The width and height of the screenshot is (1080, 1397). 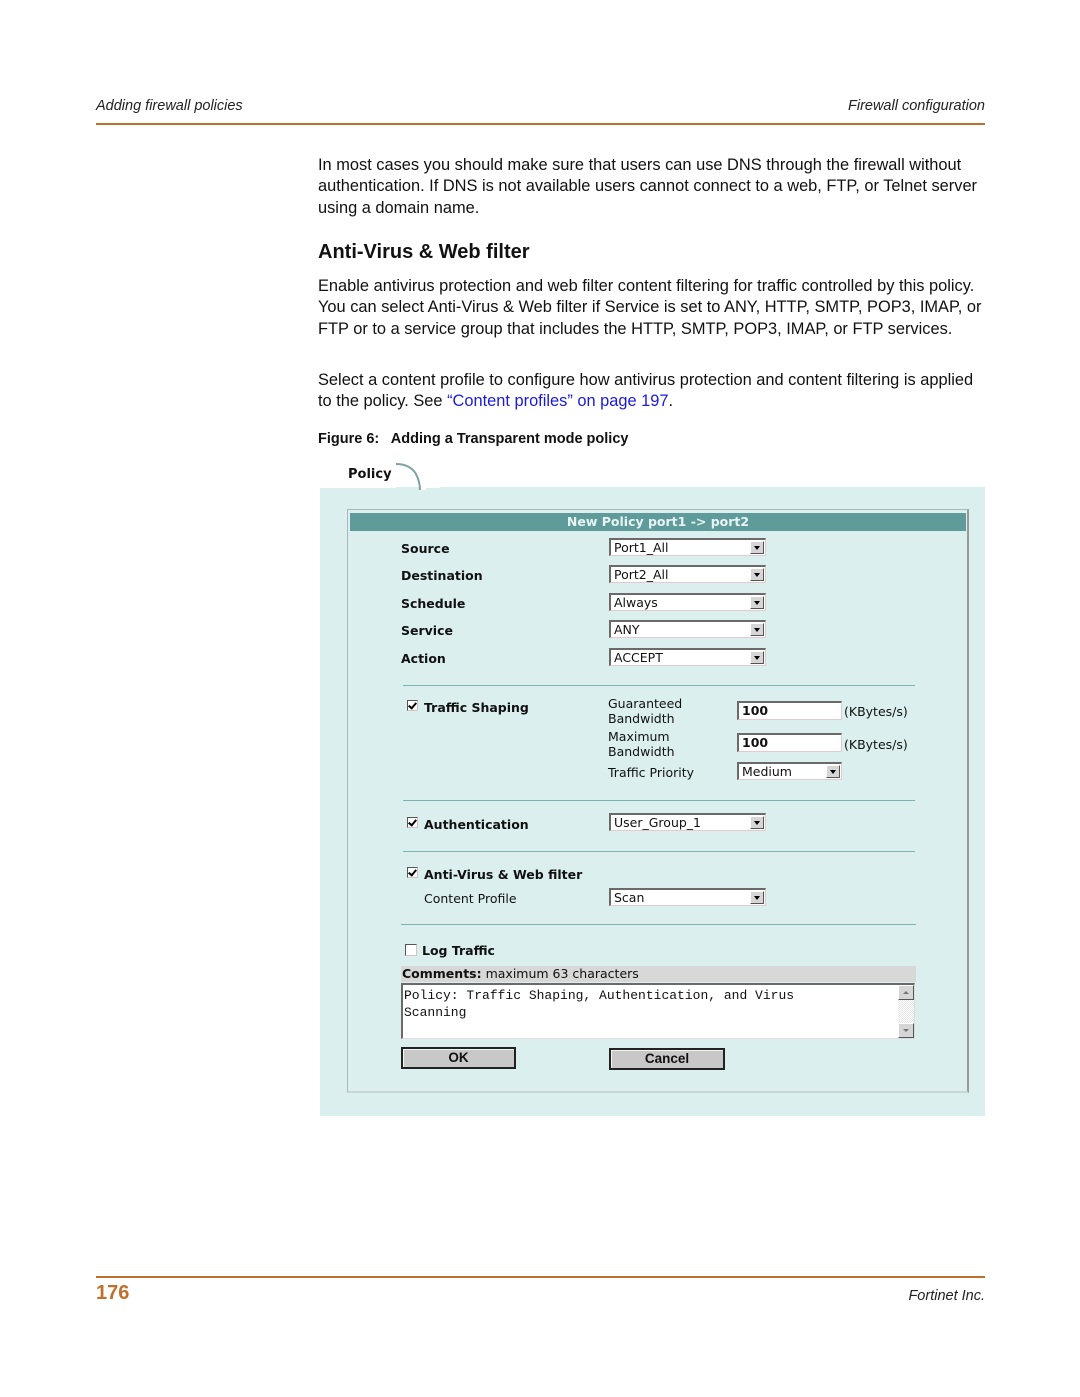 What do you see at coordinates (560, 973) in the screenshot?
I see `comments-hint: maximum 63 characters` at bounding box center [560, 973].